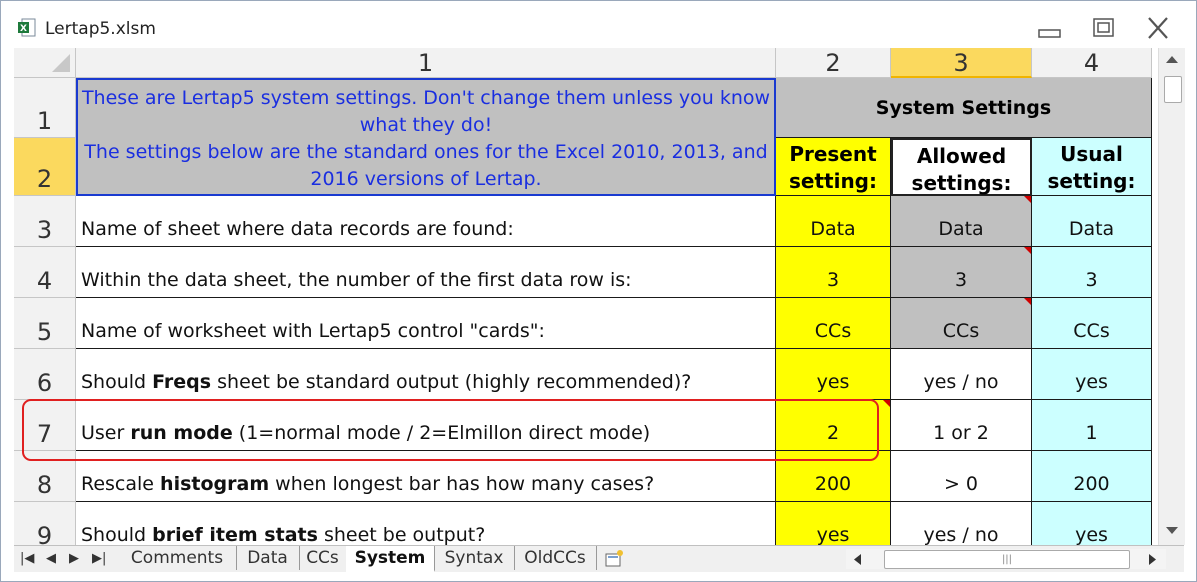 The image size is (1197, 582). I want to click on sheet-tab-data: Data, so click(268, 558).